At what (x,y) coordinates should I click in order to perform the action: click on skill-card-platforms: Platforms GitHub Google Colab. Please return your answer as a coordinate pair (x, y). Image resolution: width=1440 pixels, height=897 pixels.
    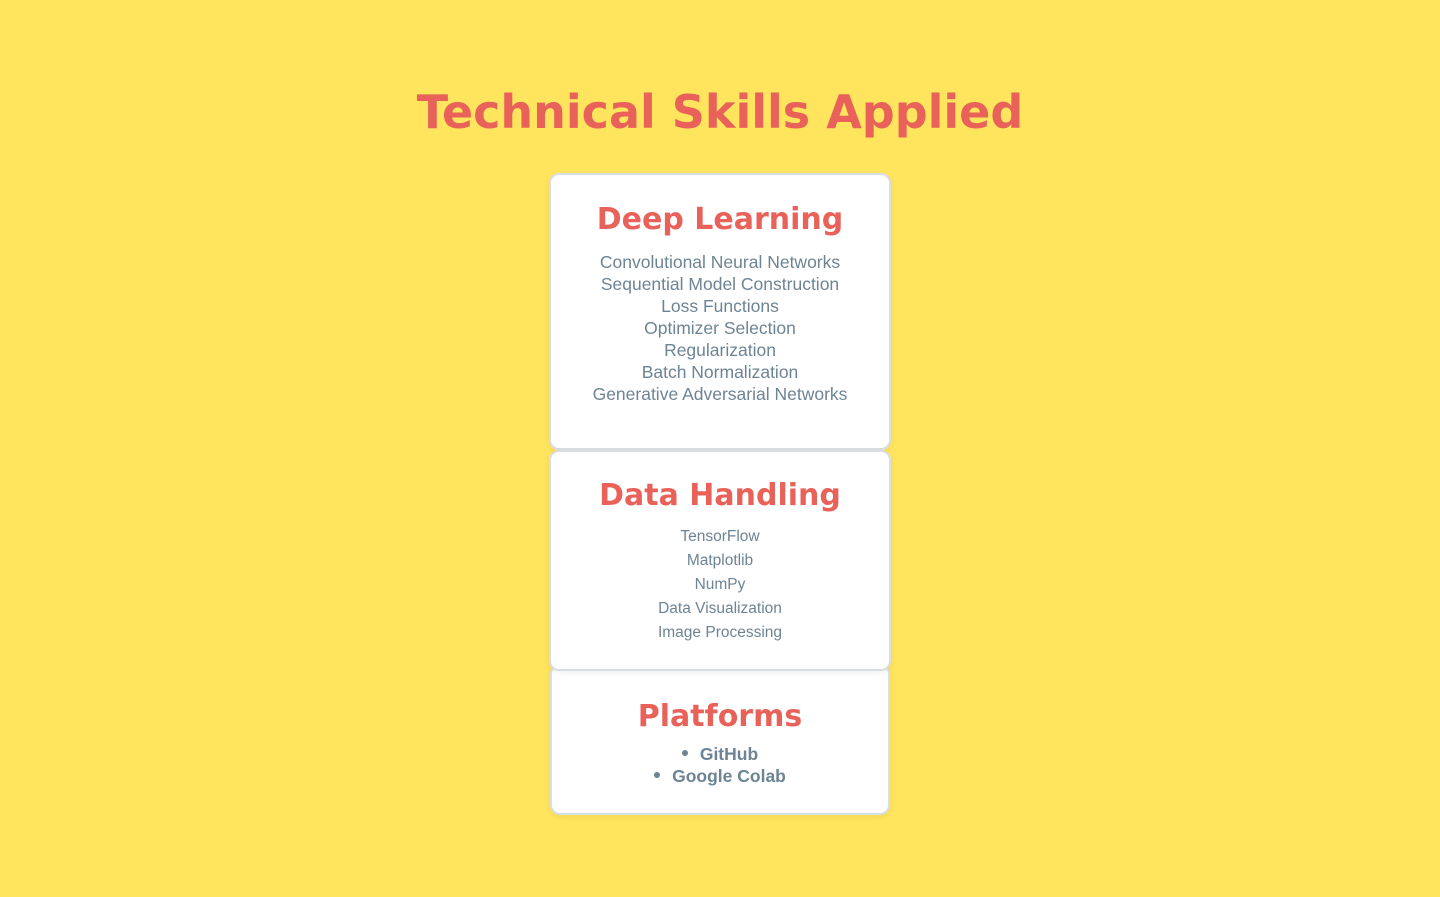
    Looking at the image, I should click on (720, 739).